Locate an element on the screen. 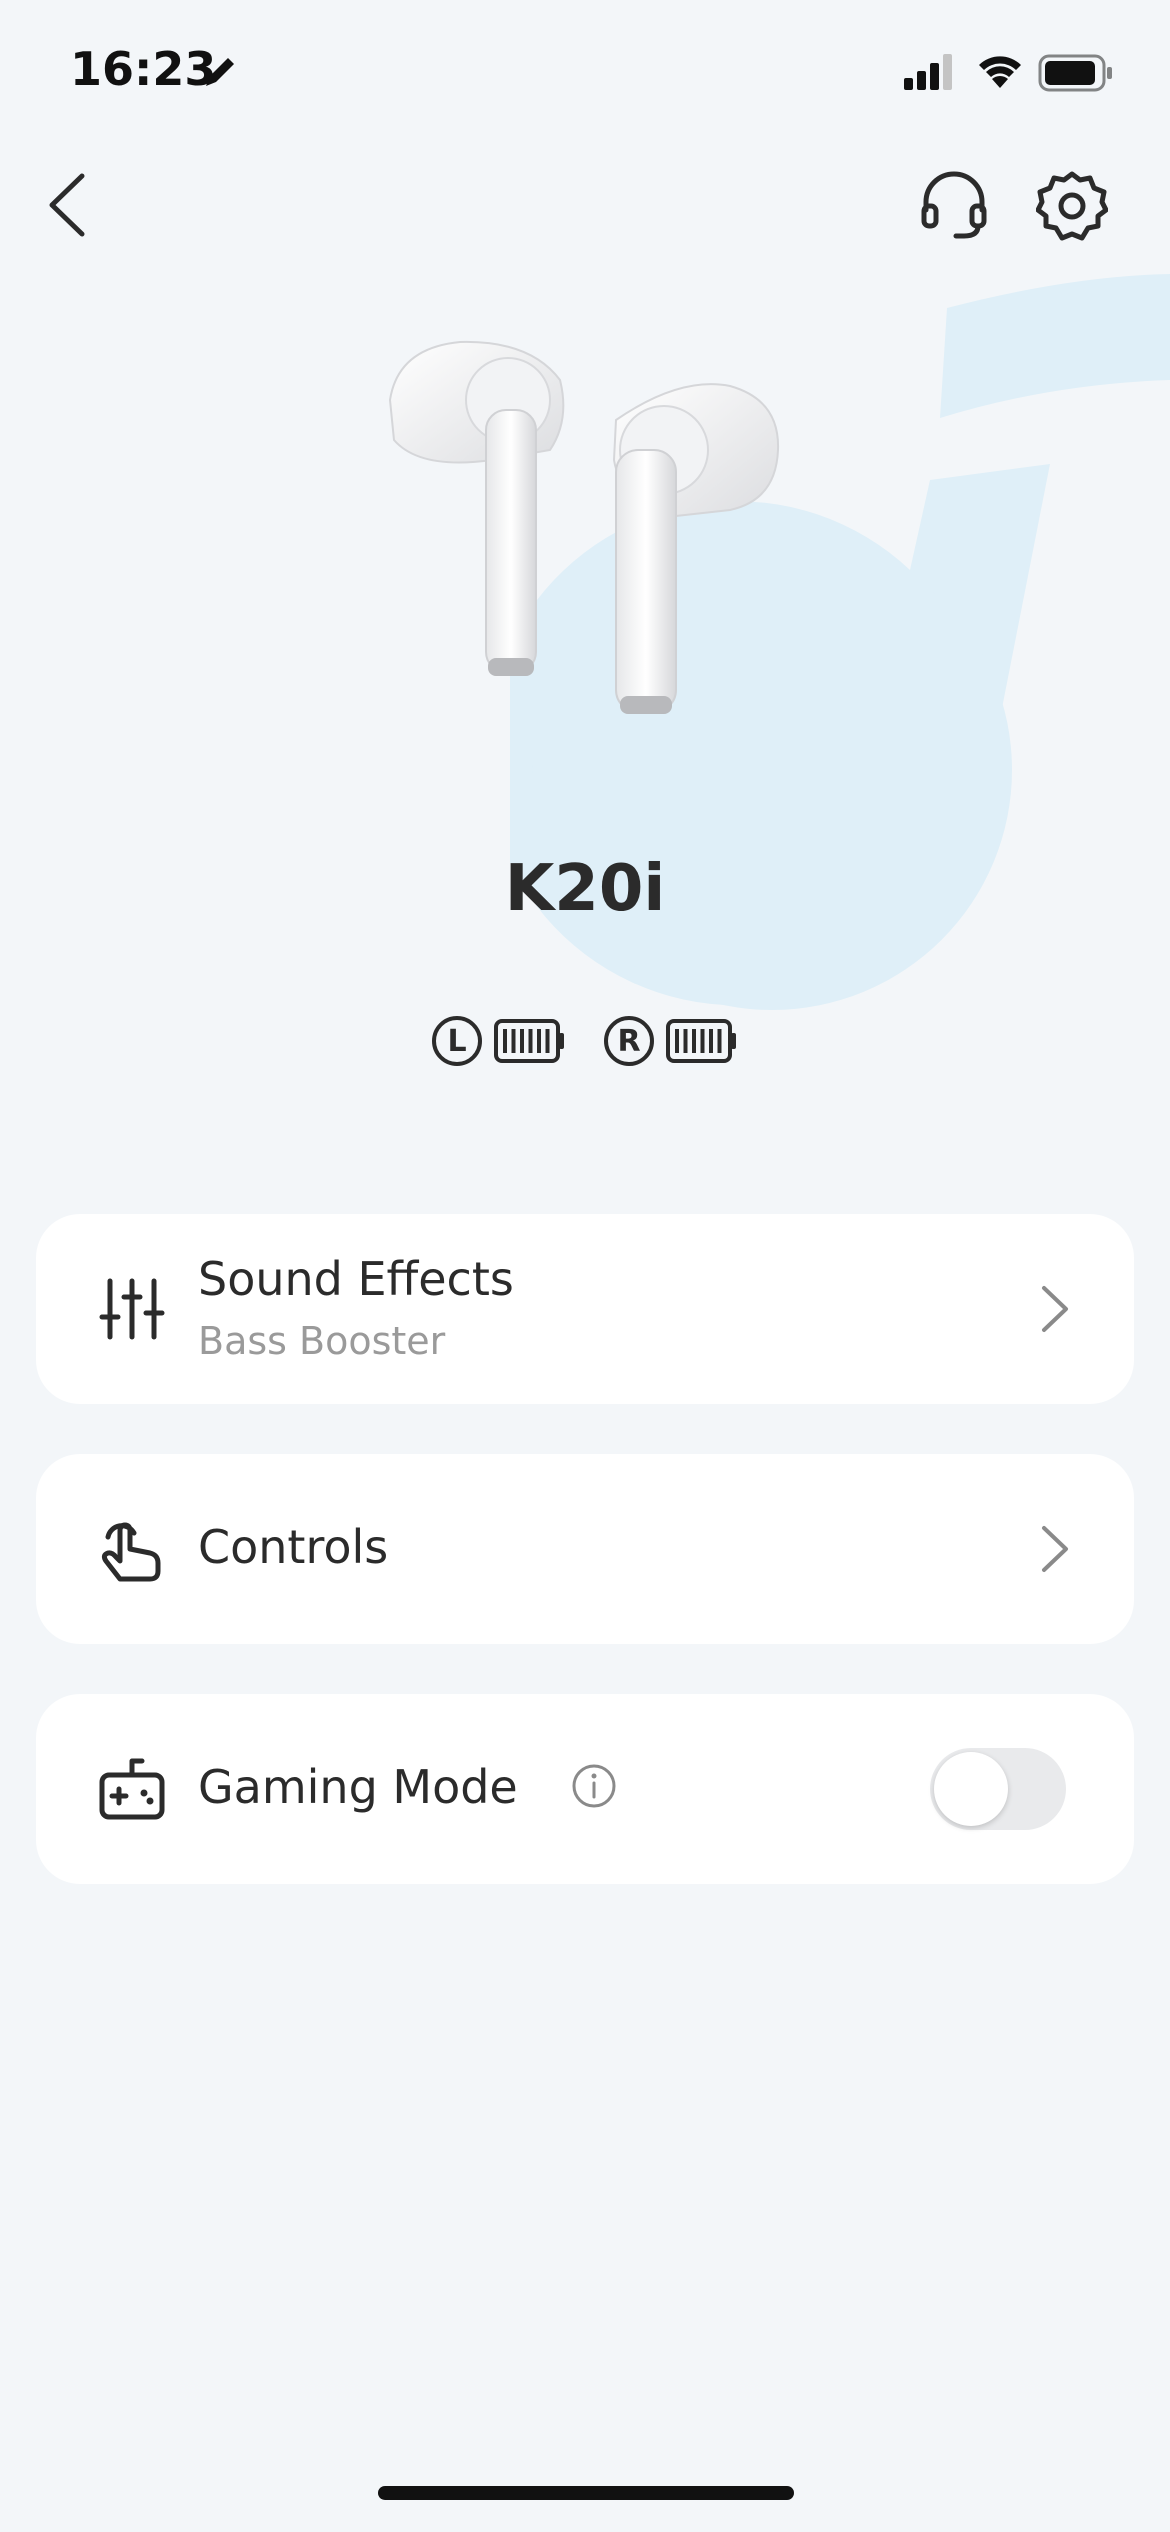 The width and height of the screenshot is (1170, 2532). right-battery-icon is located at coordinates (701, 1041).